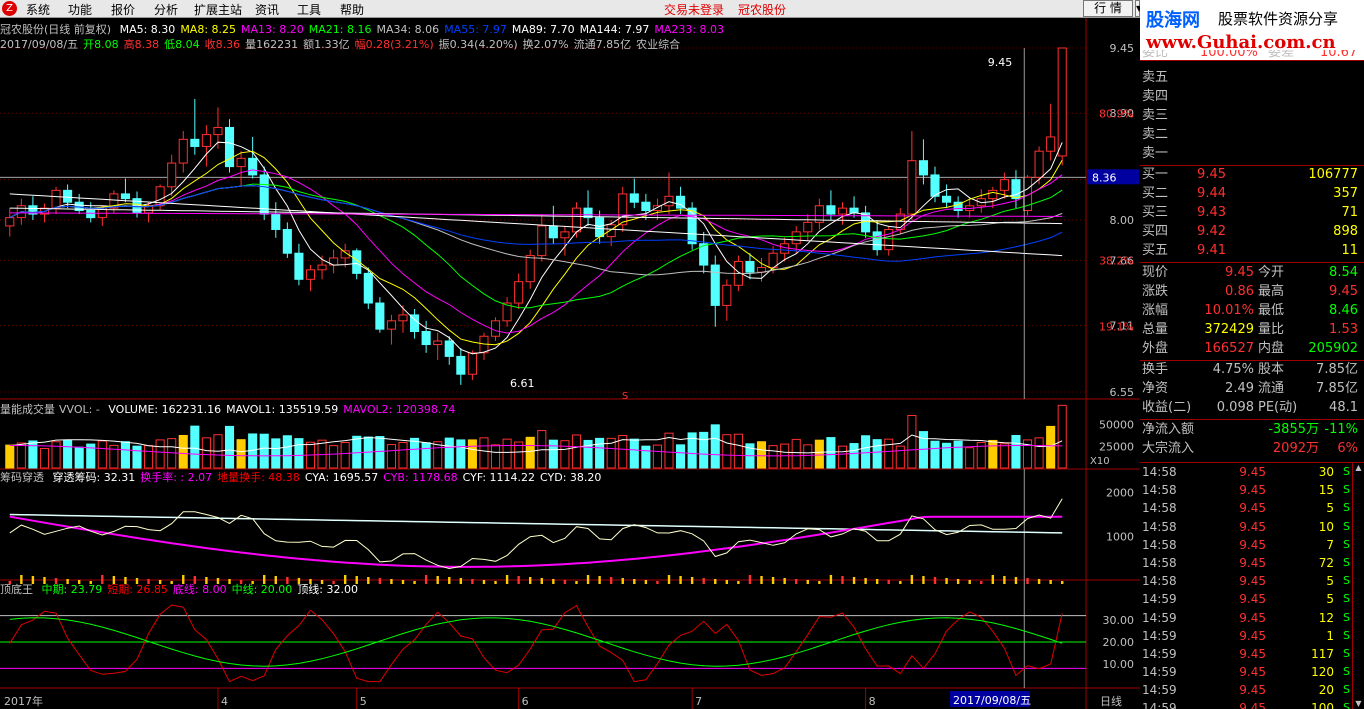 The image size is (1364, 709). Describe the element at coordinates (1252, 490) in the screenshot. I see `tick-row: 14:58 9.45 15 S` at that location.